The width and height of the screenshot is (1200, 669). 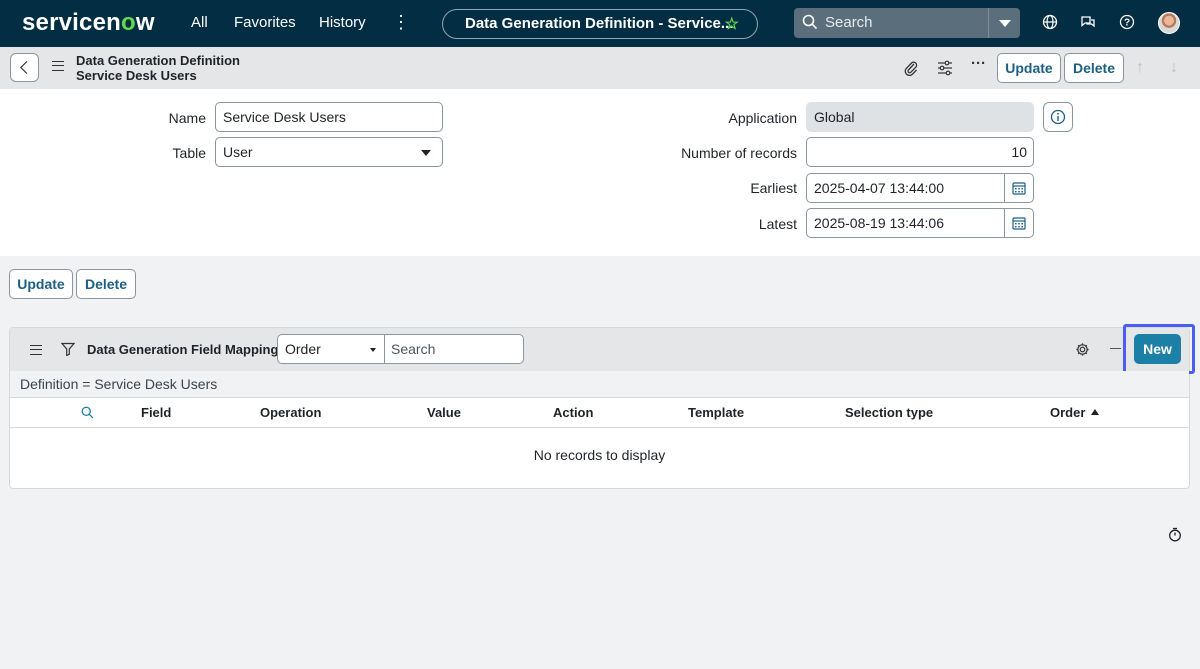 I want to click on help-icon: ?, so click(x=1127, y=22).